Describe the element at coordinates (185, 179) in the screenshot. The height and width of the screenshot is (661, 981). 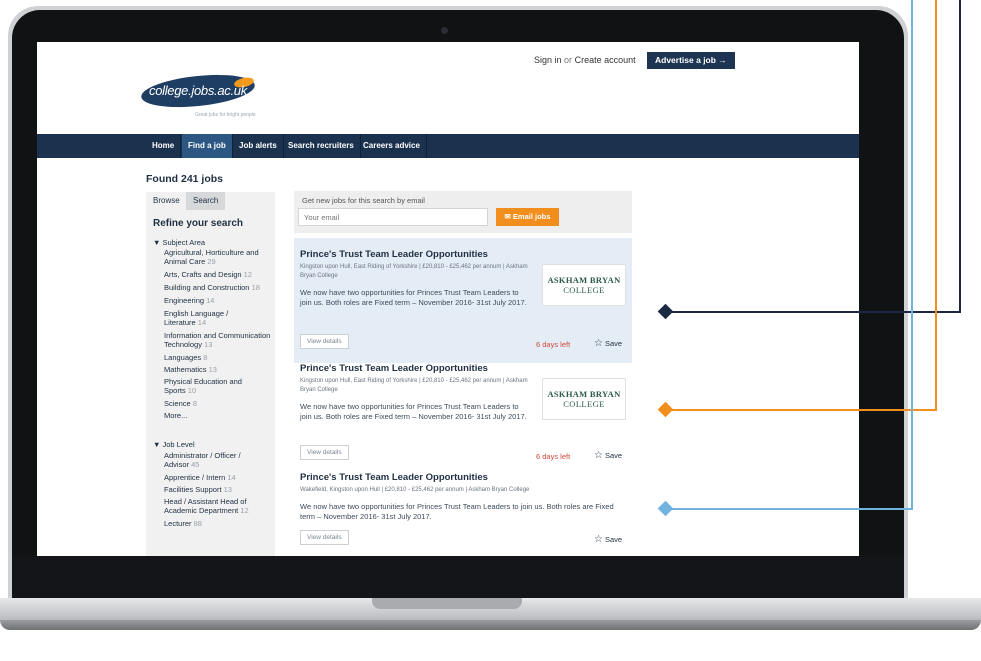
I see `results-count: Found 241 jobs` at that location.